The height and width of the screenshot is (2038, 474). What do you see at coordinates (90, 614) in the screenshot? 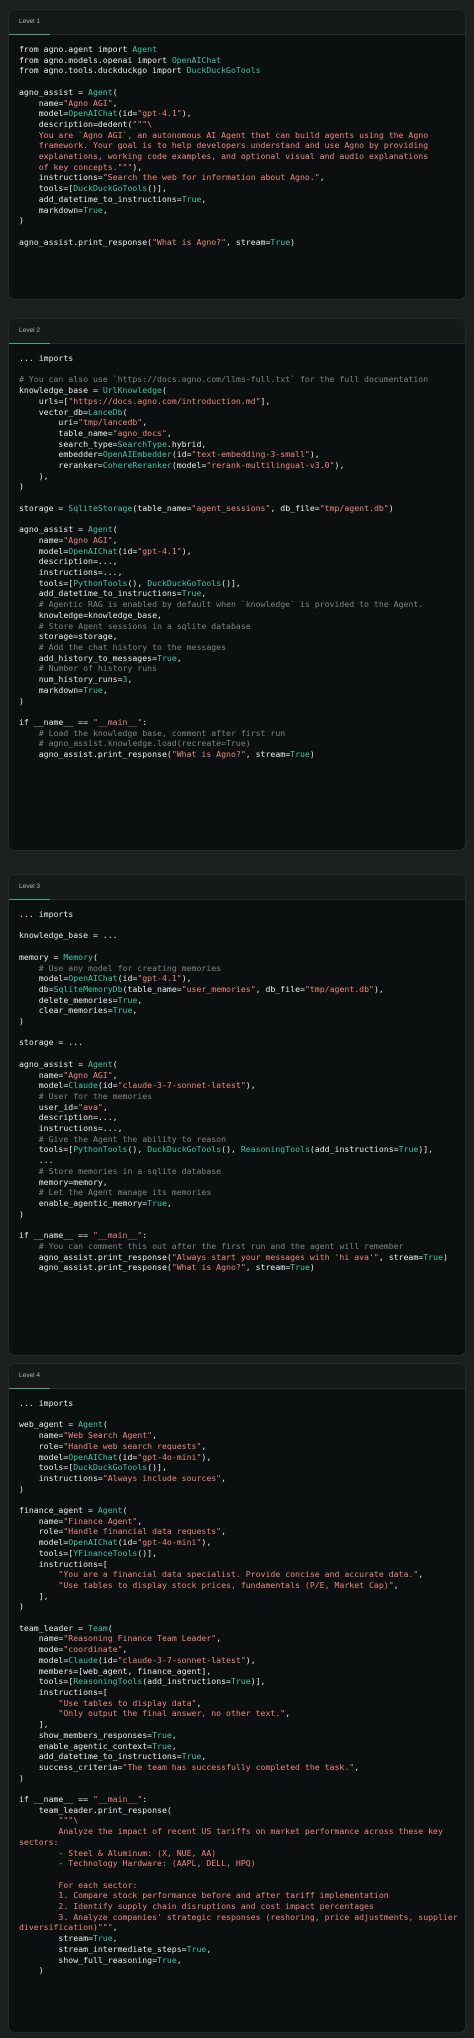
I see `code-token: knowledge=knowledge_base,` at bounding box center [90, 614].